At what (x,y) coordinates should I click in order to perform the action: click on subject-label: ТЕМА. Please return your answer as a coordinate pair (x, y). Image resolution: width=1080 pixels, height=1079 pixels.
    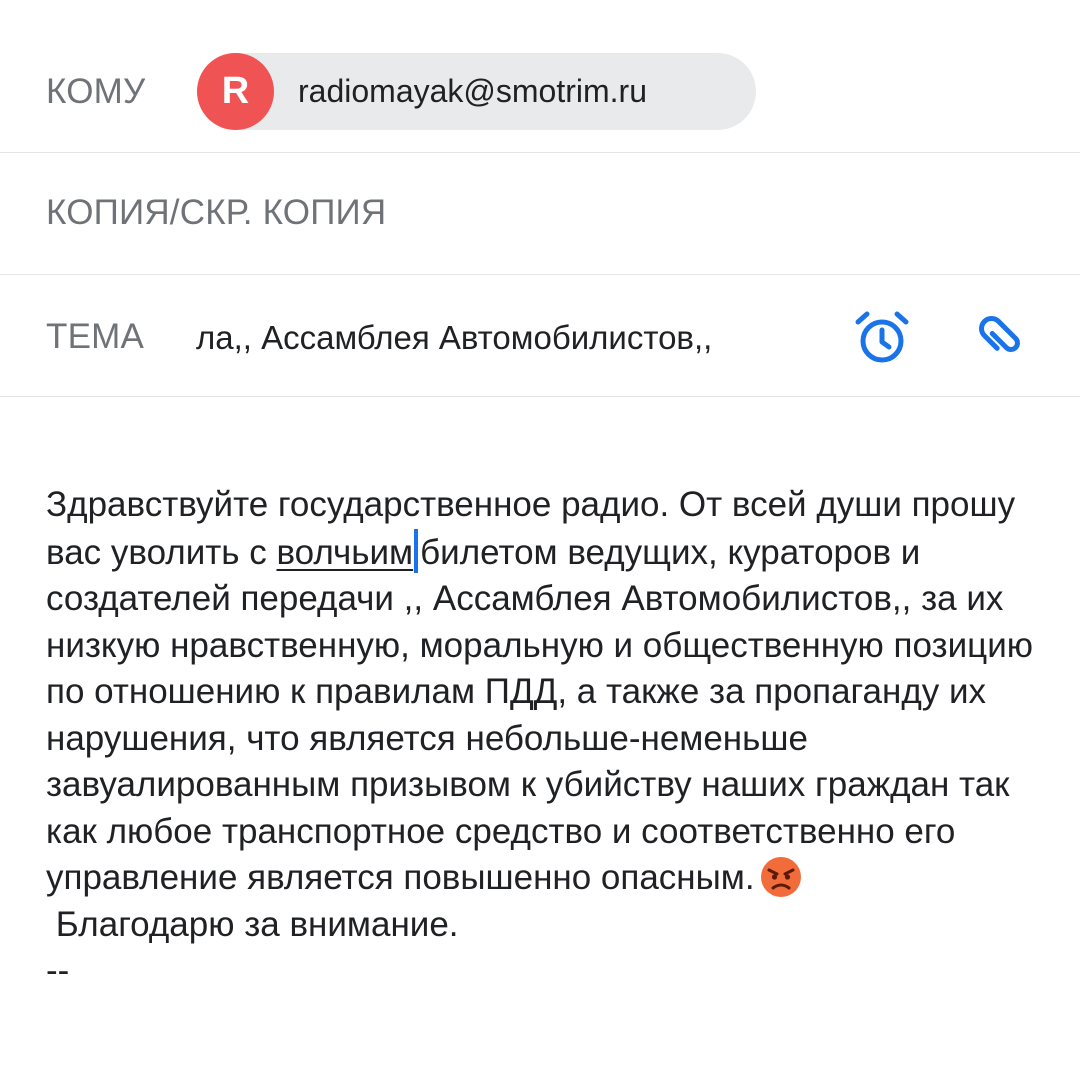
    Looking at the image, I should click on (95, 336).